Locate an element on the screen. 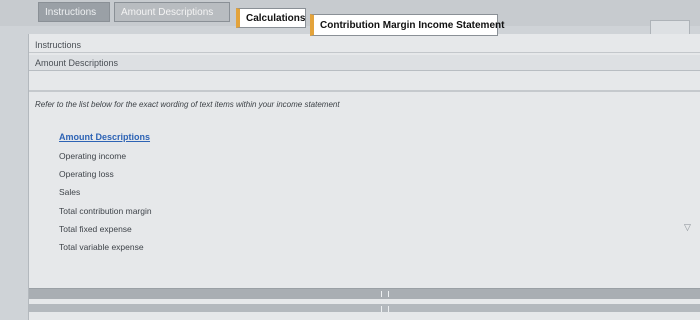  tab-calculations: Calculations is located at coordinates (271, 18).